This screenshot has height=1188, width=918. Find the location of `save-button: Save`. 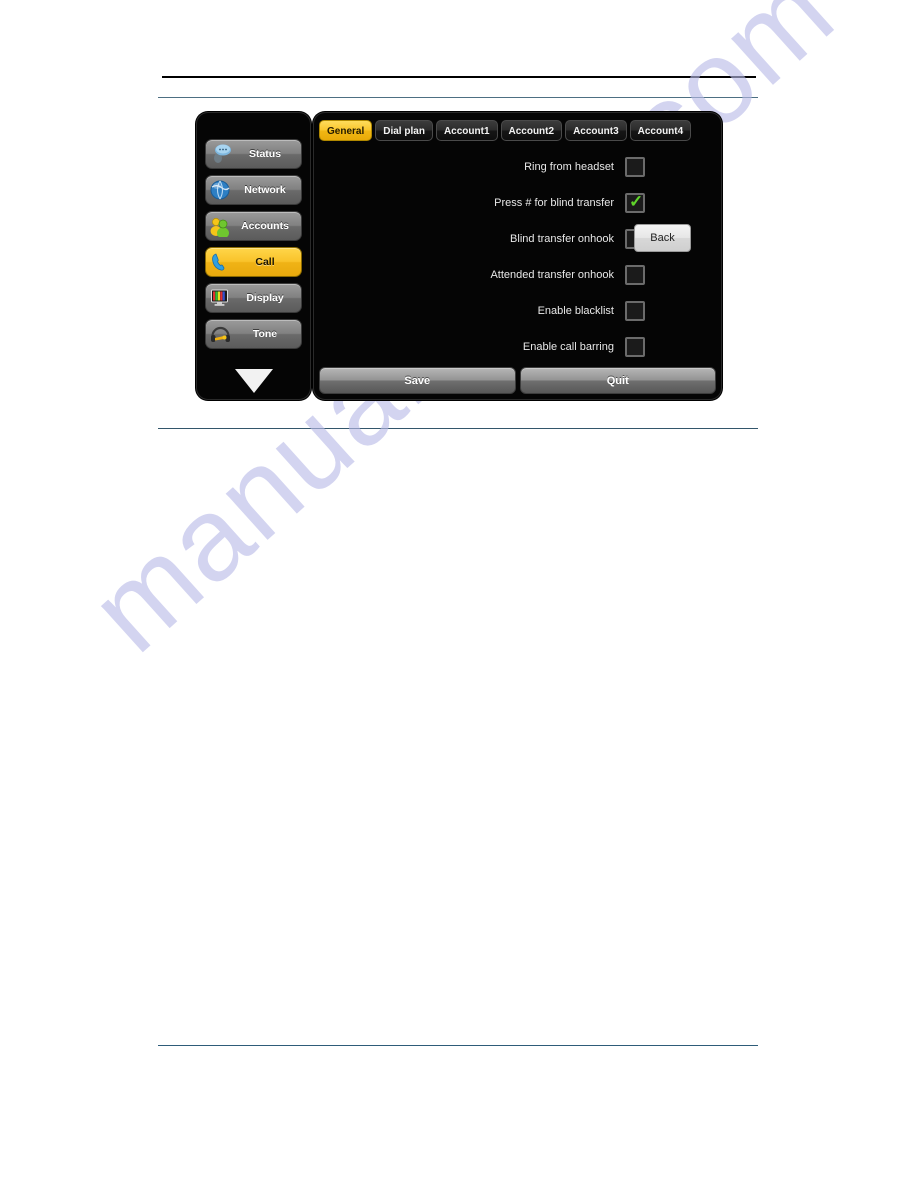

save-button: Save is located at coordinates (417, 380).